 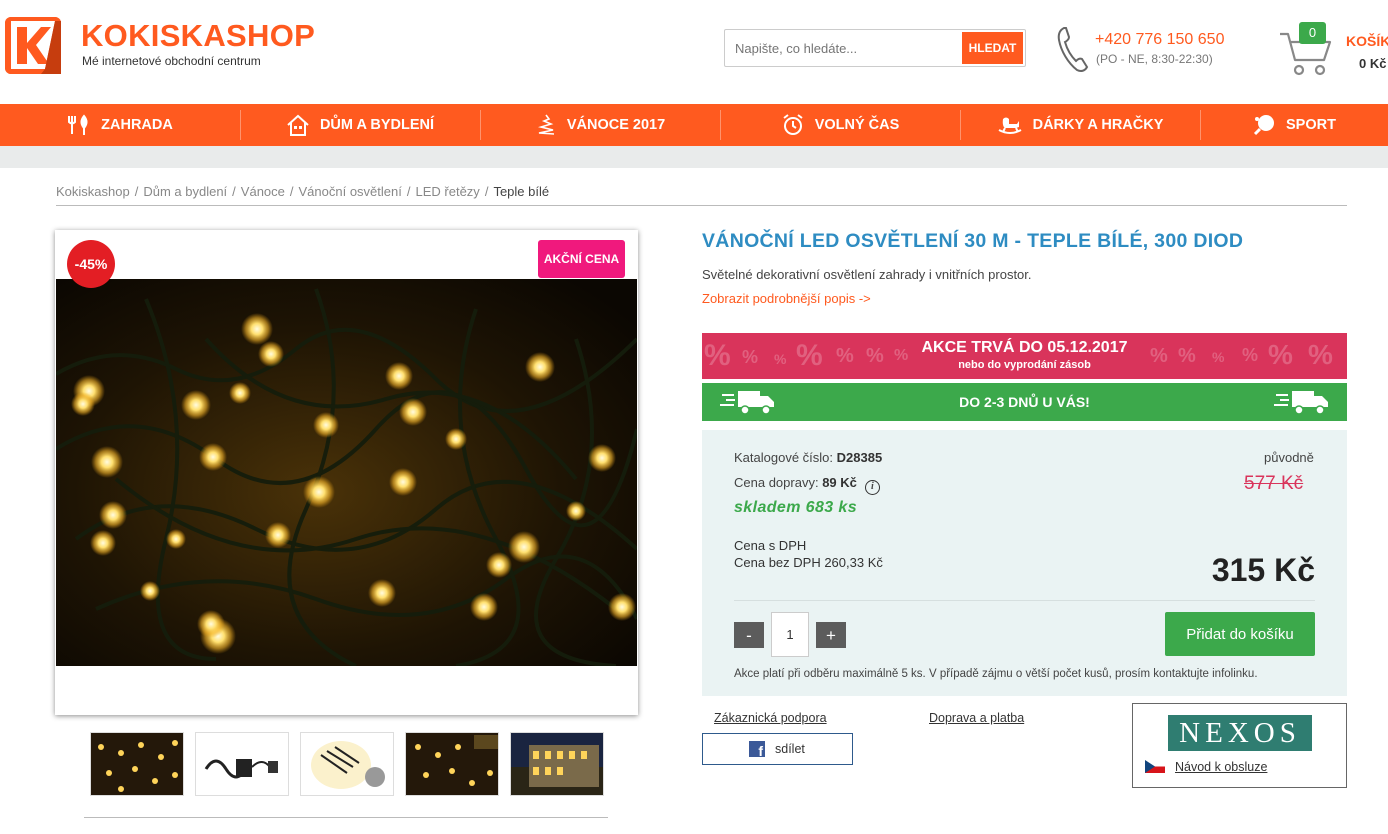 I want to click on nav-divider-bar, so click(x=694, y=157).